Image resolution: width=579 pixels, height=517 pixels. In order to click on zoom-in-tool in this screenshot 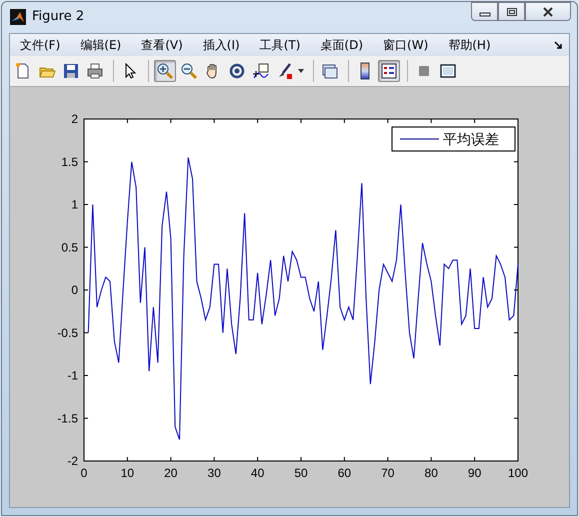, I will do `click(165, 71)`.